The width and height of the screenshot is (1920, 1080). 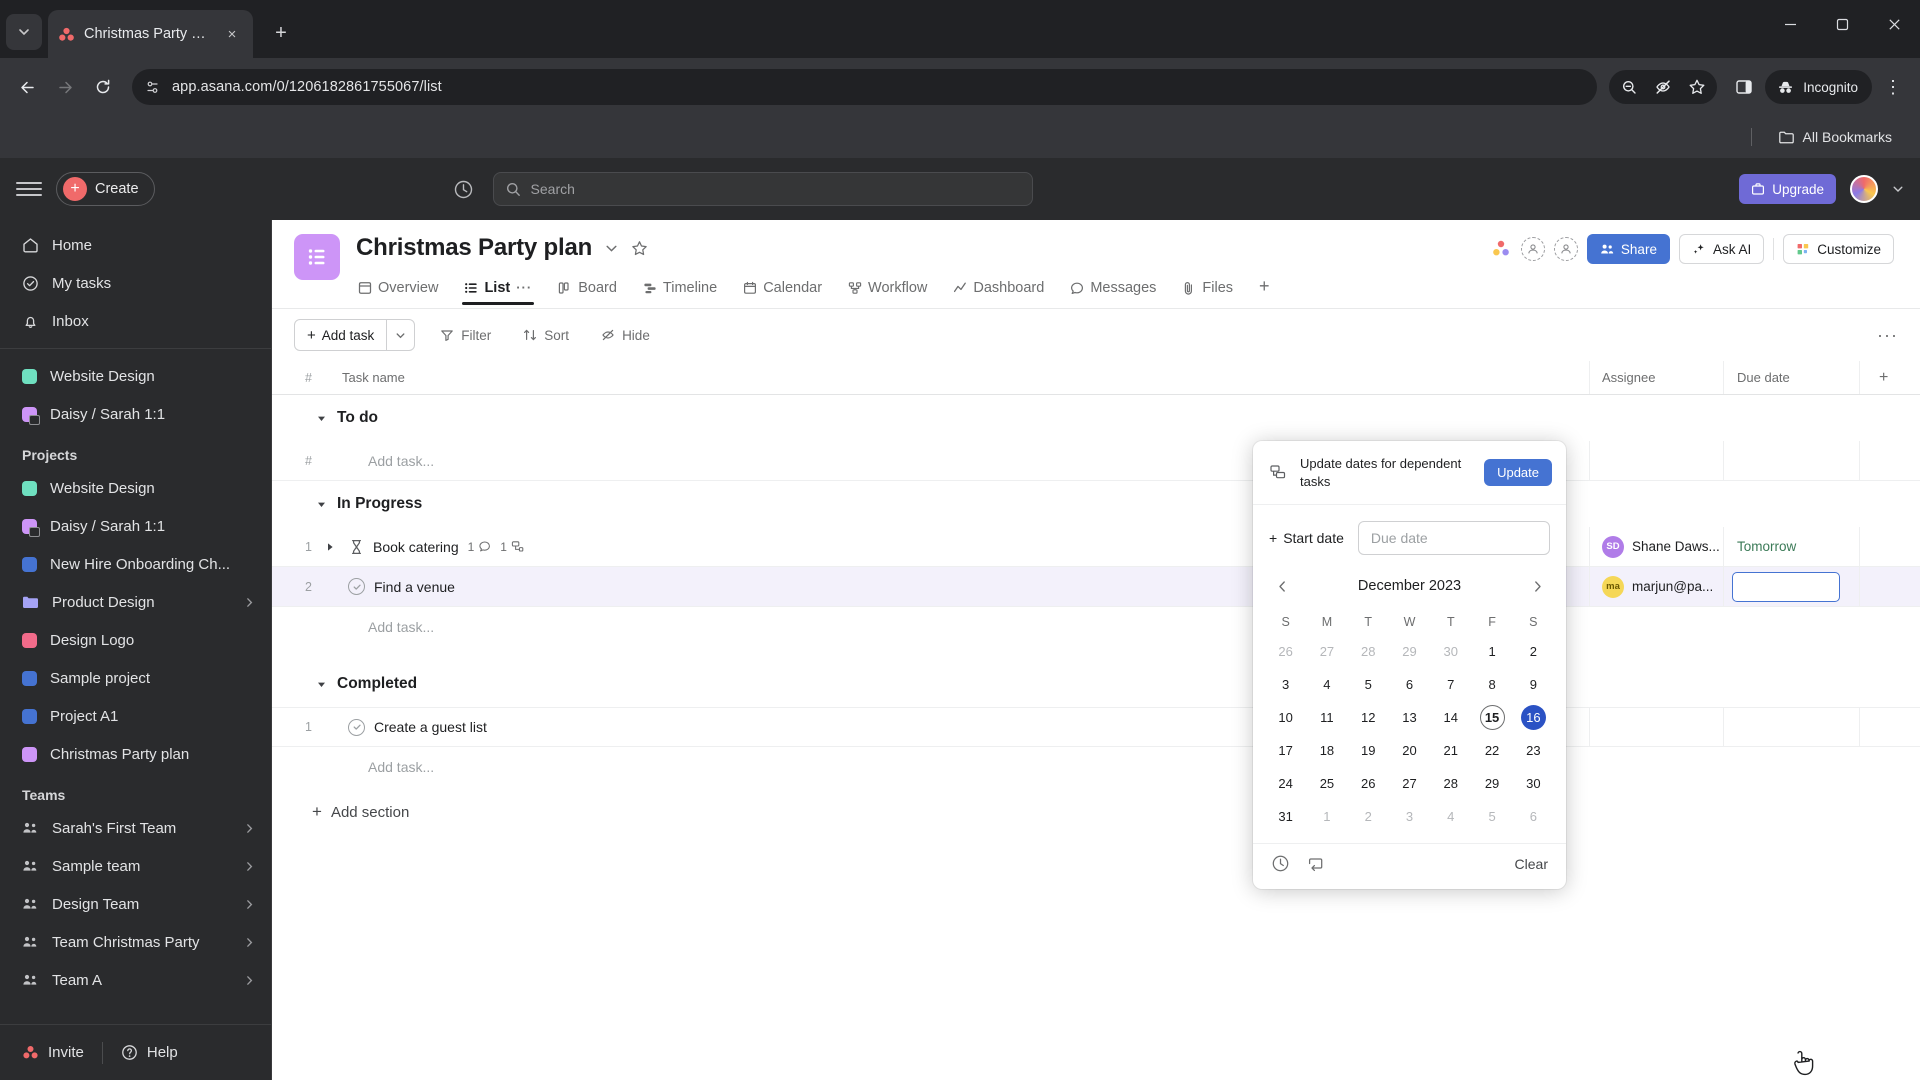 What do you see at coordinates (1285, 684) in the screenshot?
I see `calendar-day: 3` at bounding box center [1285, 684].